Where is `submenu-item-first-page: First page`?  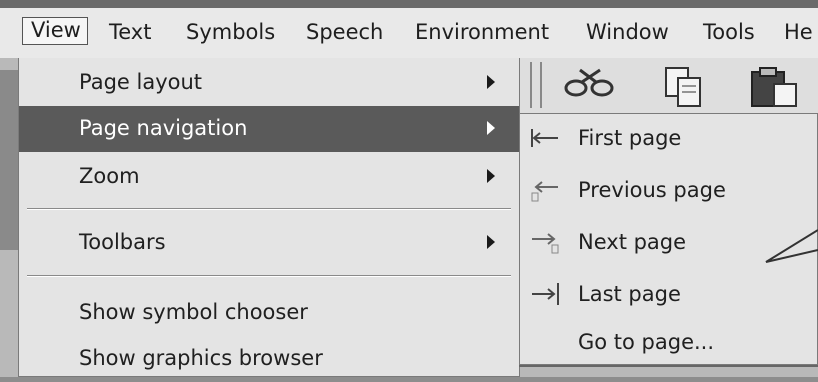 submenu-item-first-page: First page is located at coordinates (668, 139).